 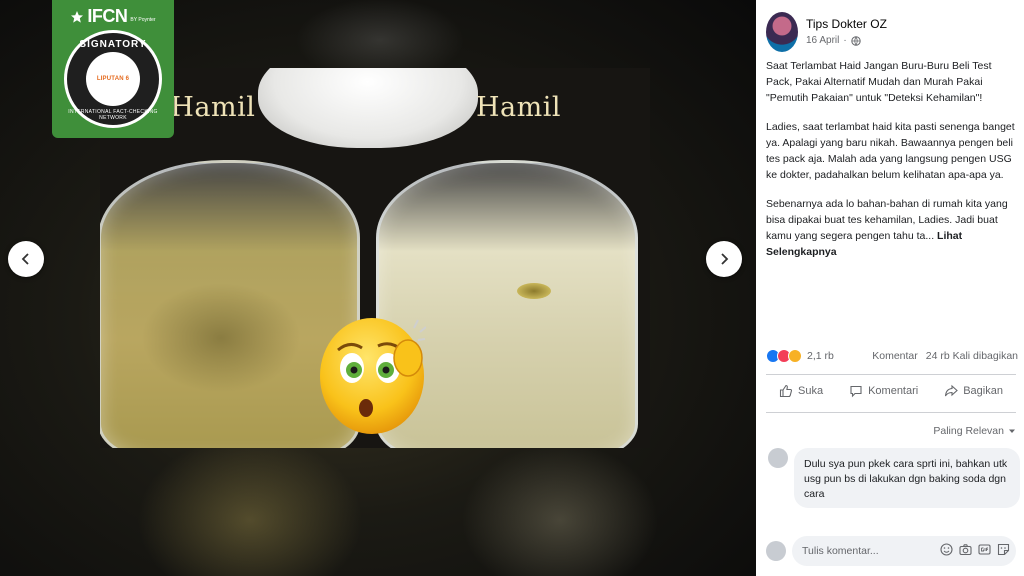 What do you see at coordinates (822, 40) in the screenshot?
I see `post-date: 16 April` at bounding box center [822, 40].